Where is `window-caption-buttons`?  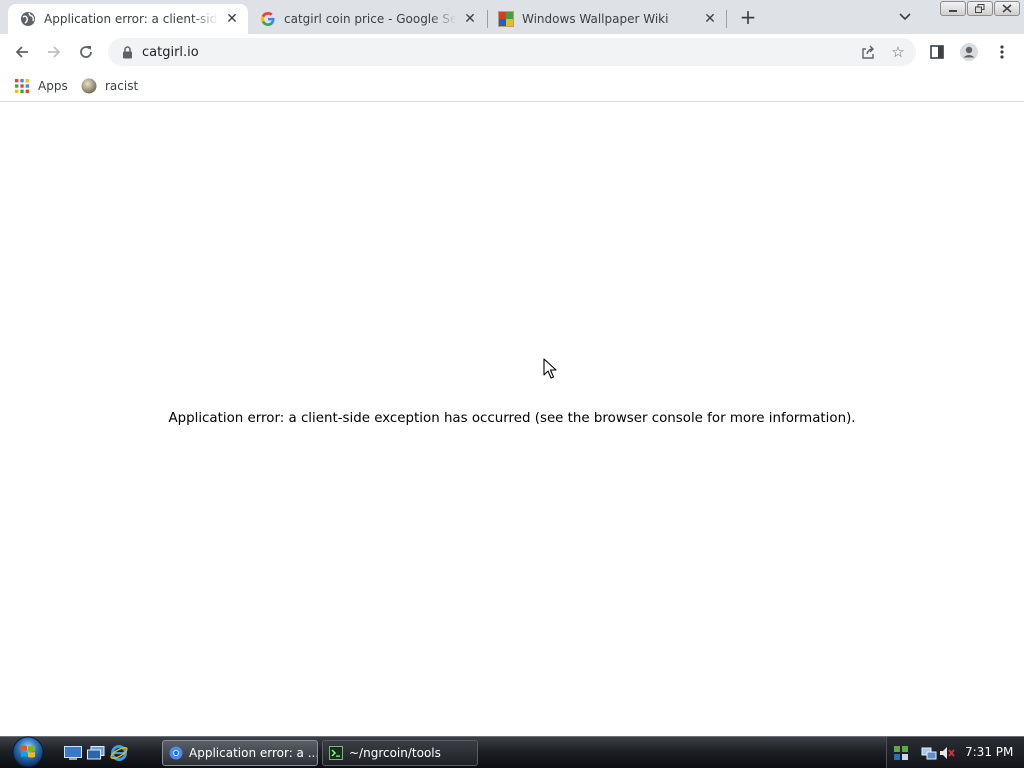 window-caption-buttons is located at coordinates (980, 8).